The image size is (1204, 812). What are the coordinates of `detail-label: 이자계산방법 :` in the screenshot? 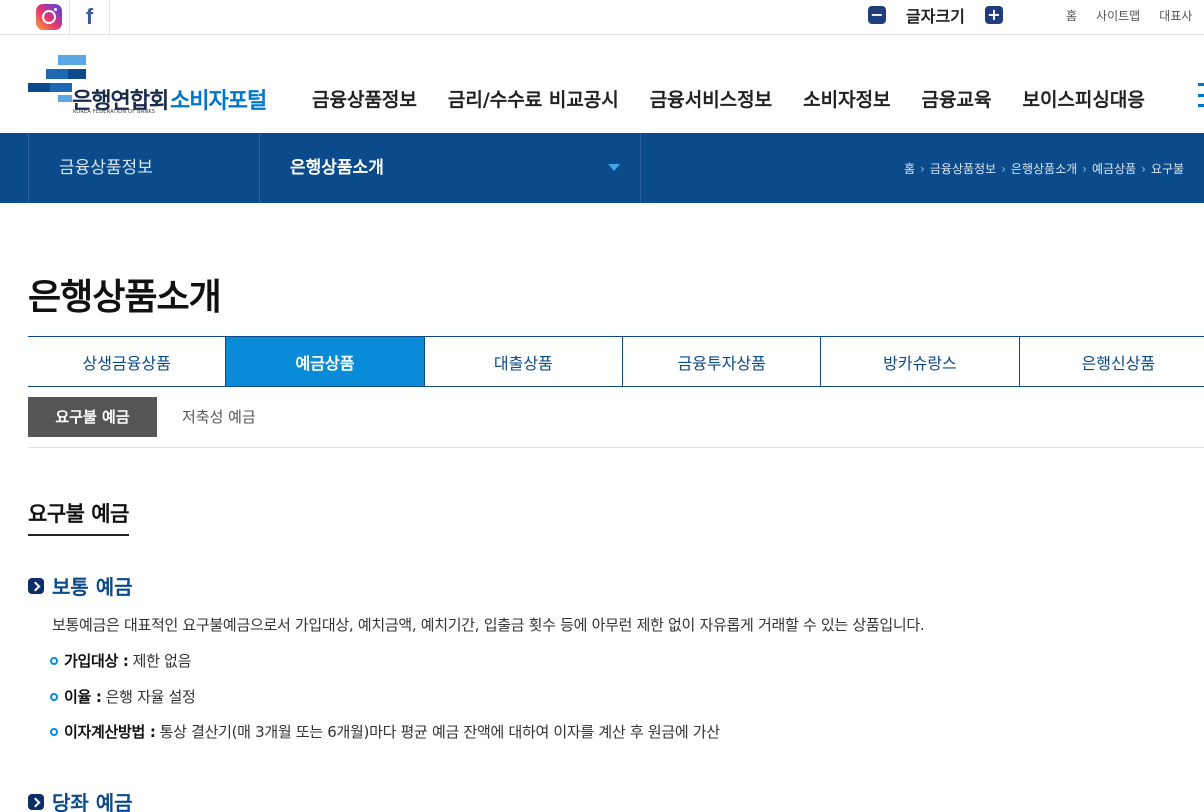 It's located at (110, 732).